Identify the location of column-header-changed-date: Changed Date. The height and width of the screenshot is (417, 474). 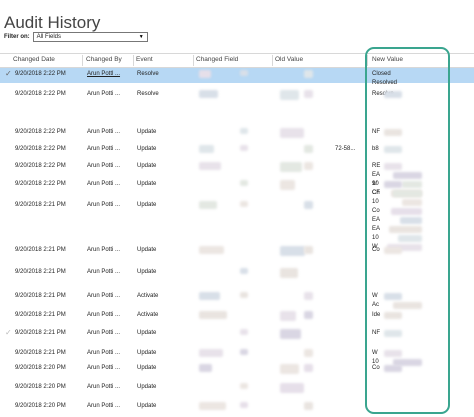
(34, 59).